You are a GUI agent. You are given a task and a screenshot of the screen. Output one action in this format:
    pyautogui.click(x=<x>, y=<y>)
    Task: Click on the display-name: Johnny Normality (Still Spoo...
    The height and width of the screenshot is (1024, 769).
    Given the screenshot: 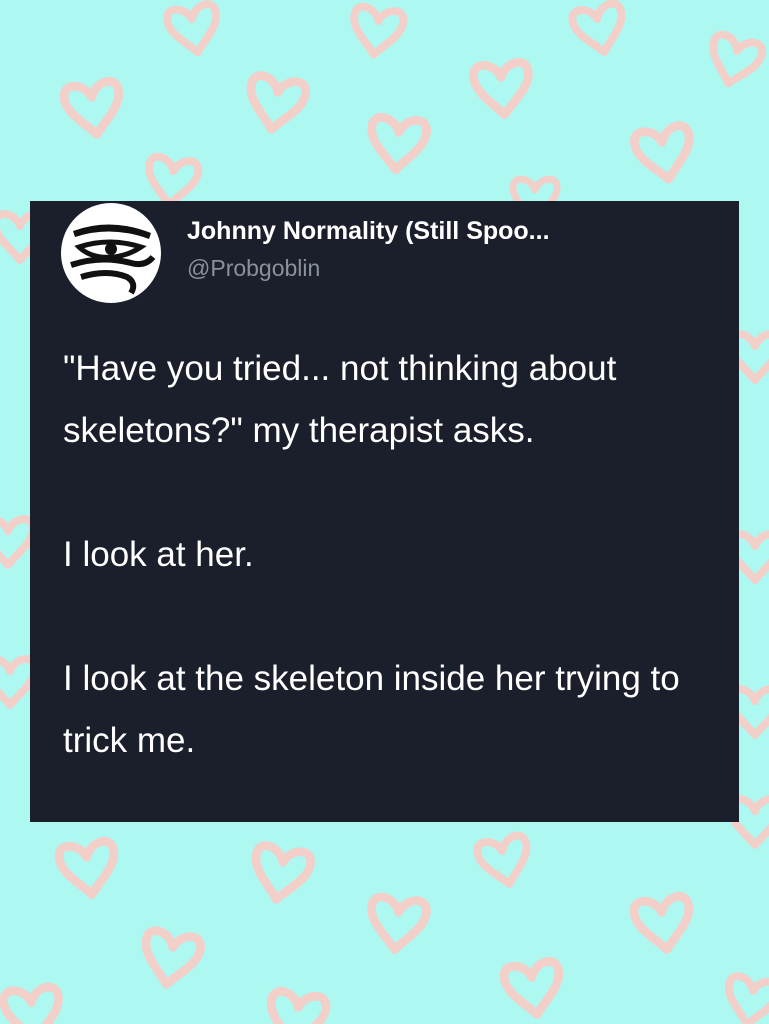 What is the action you would take?
    pyautogui.click(x=368, y=231)
    